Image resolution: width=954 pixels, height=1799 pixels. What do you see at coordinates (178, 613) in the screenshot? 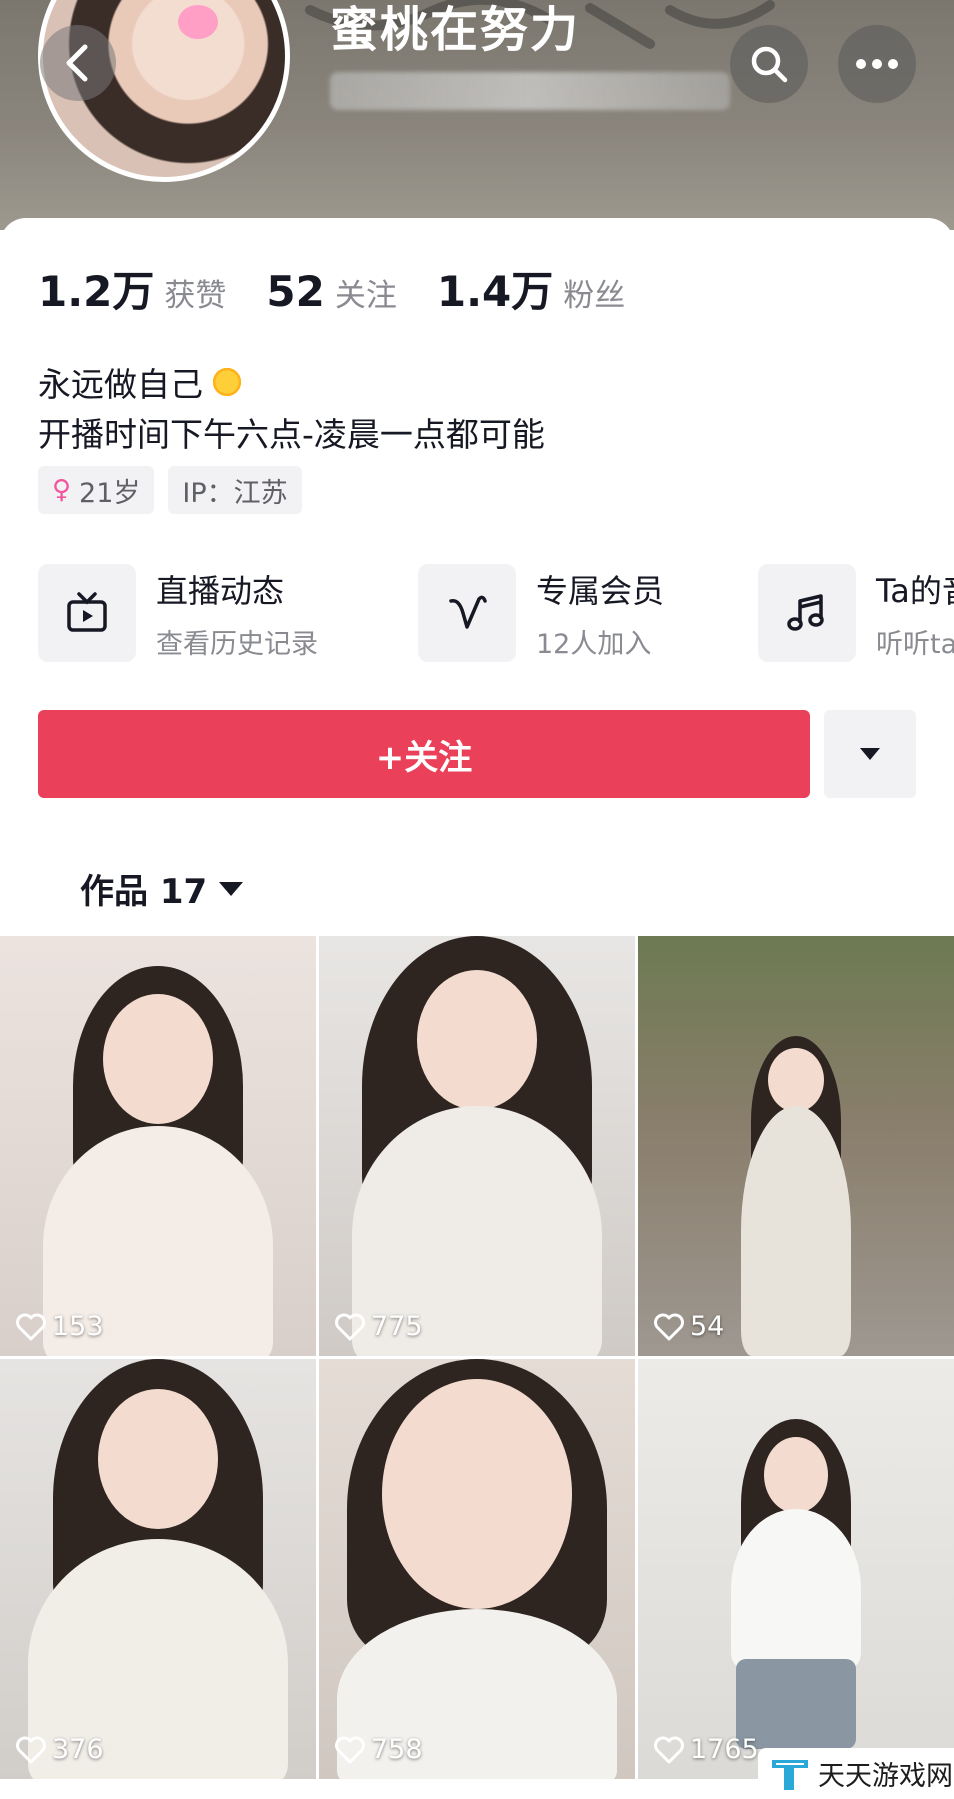
I see `feature-live-history: 直播动态 查看历史记录` at bounding box center [178, 613].